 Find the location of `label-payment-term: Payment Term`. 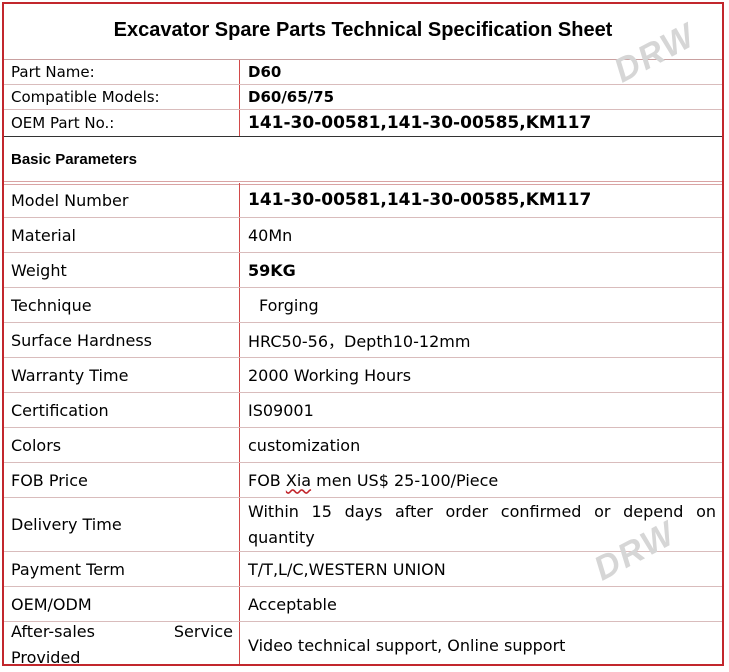

label-payment-term: Payment Term is located at coordinates (122, 569).